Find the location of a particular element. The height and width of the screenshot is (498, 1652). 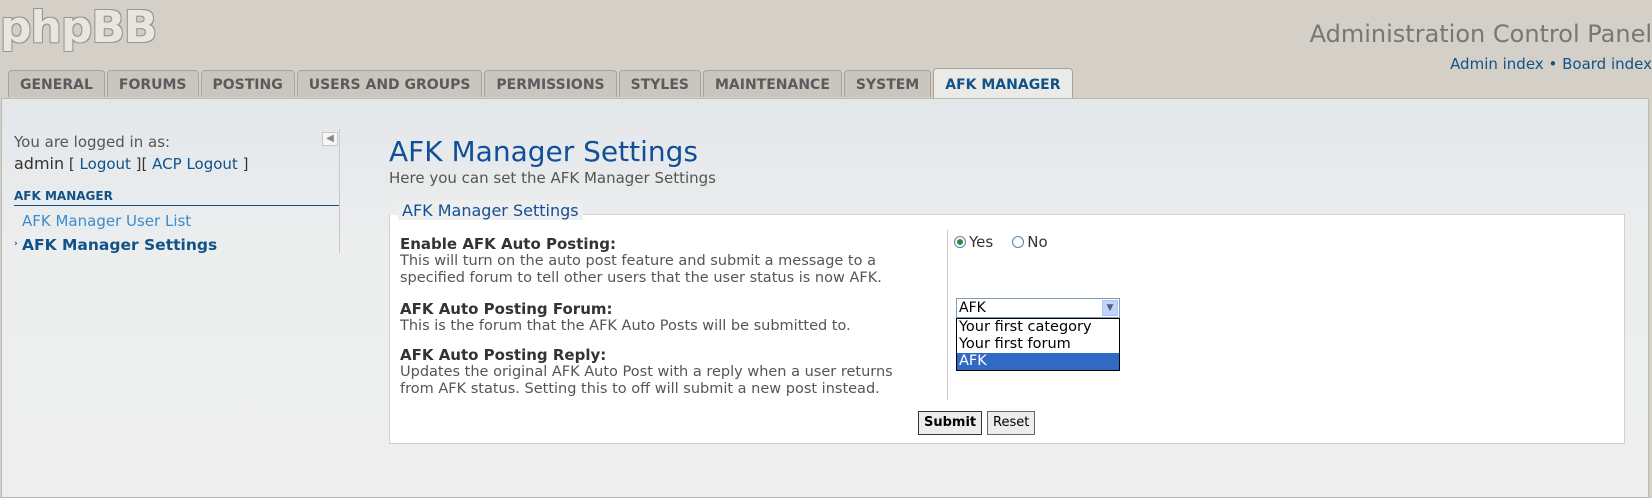

tab-permissions: PERMISSIONS is located at coordinates (550, 83).